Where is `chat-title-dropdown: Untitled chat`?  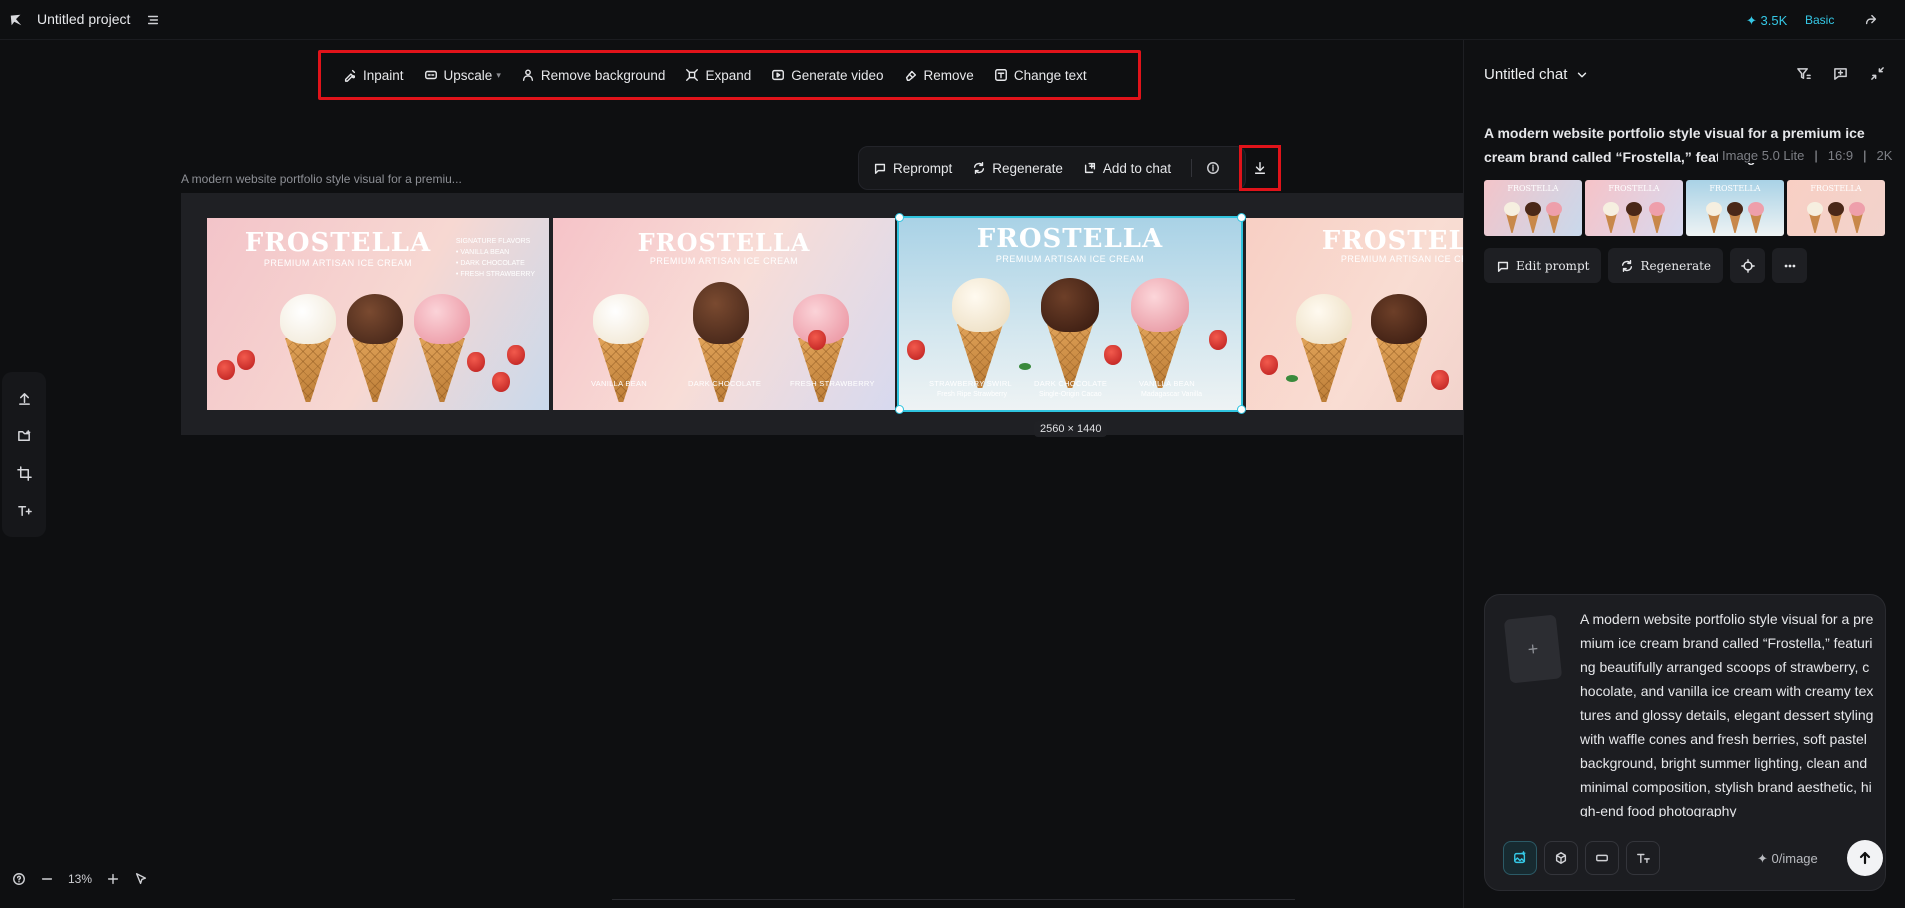 chat-title-dropdown: Untitled chat is located at coordinates (1536, 74).